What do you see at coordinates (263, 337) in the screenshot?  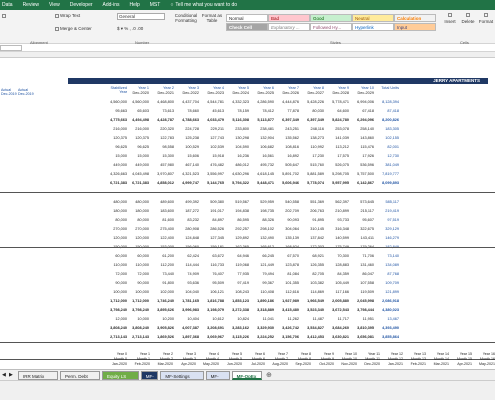 I see `table-cell: 3,224,252` at bounding box center [263, 337].